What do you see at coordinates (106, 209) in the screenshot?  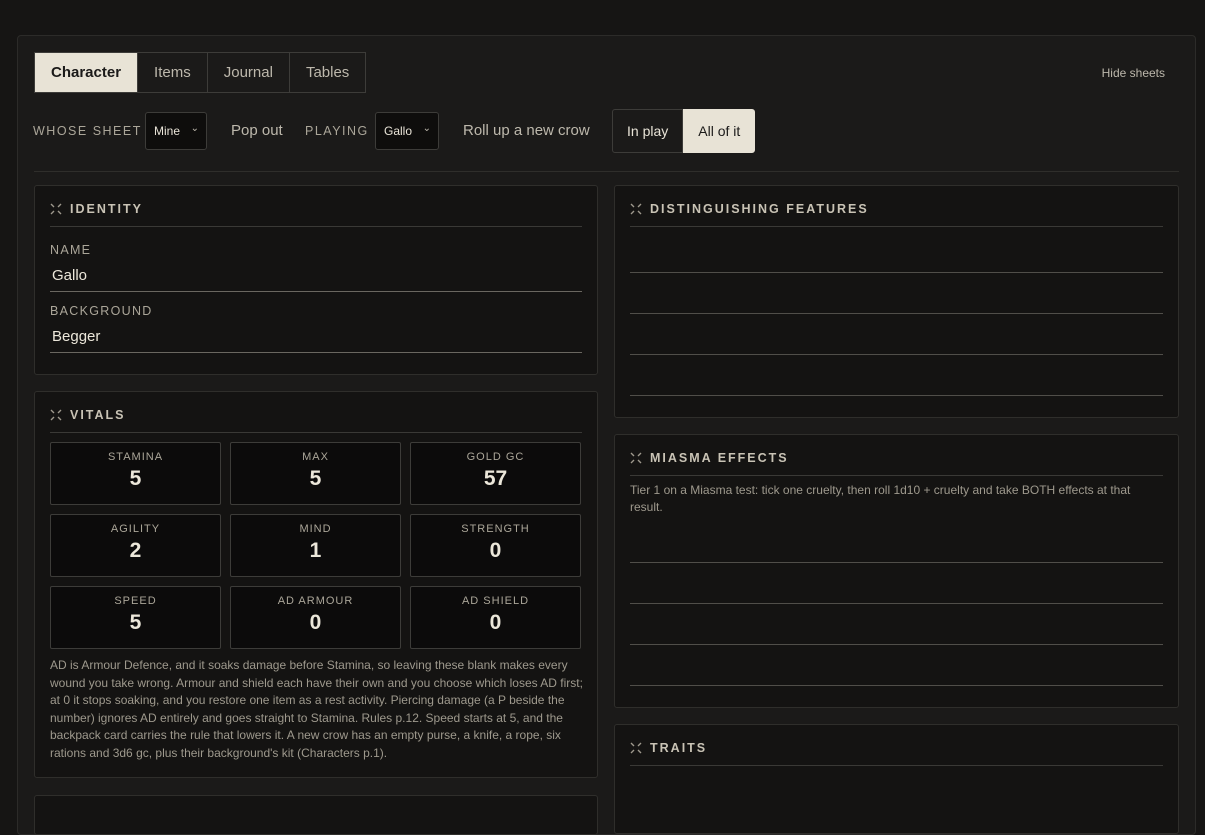 I see `identity-title: IDENTITY` at bounding box center [106, 209].